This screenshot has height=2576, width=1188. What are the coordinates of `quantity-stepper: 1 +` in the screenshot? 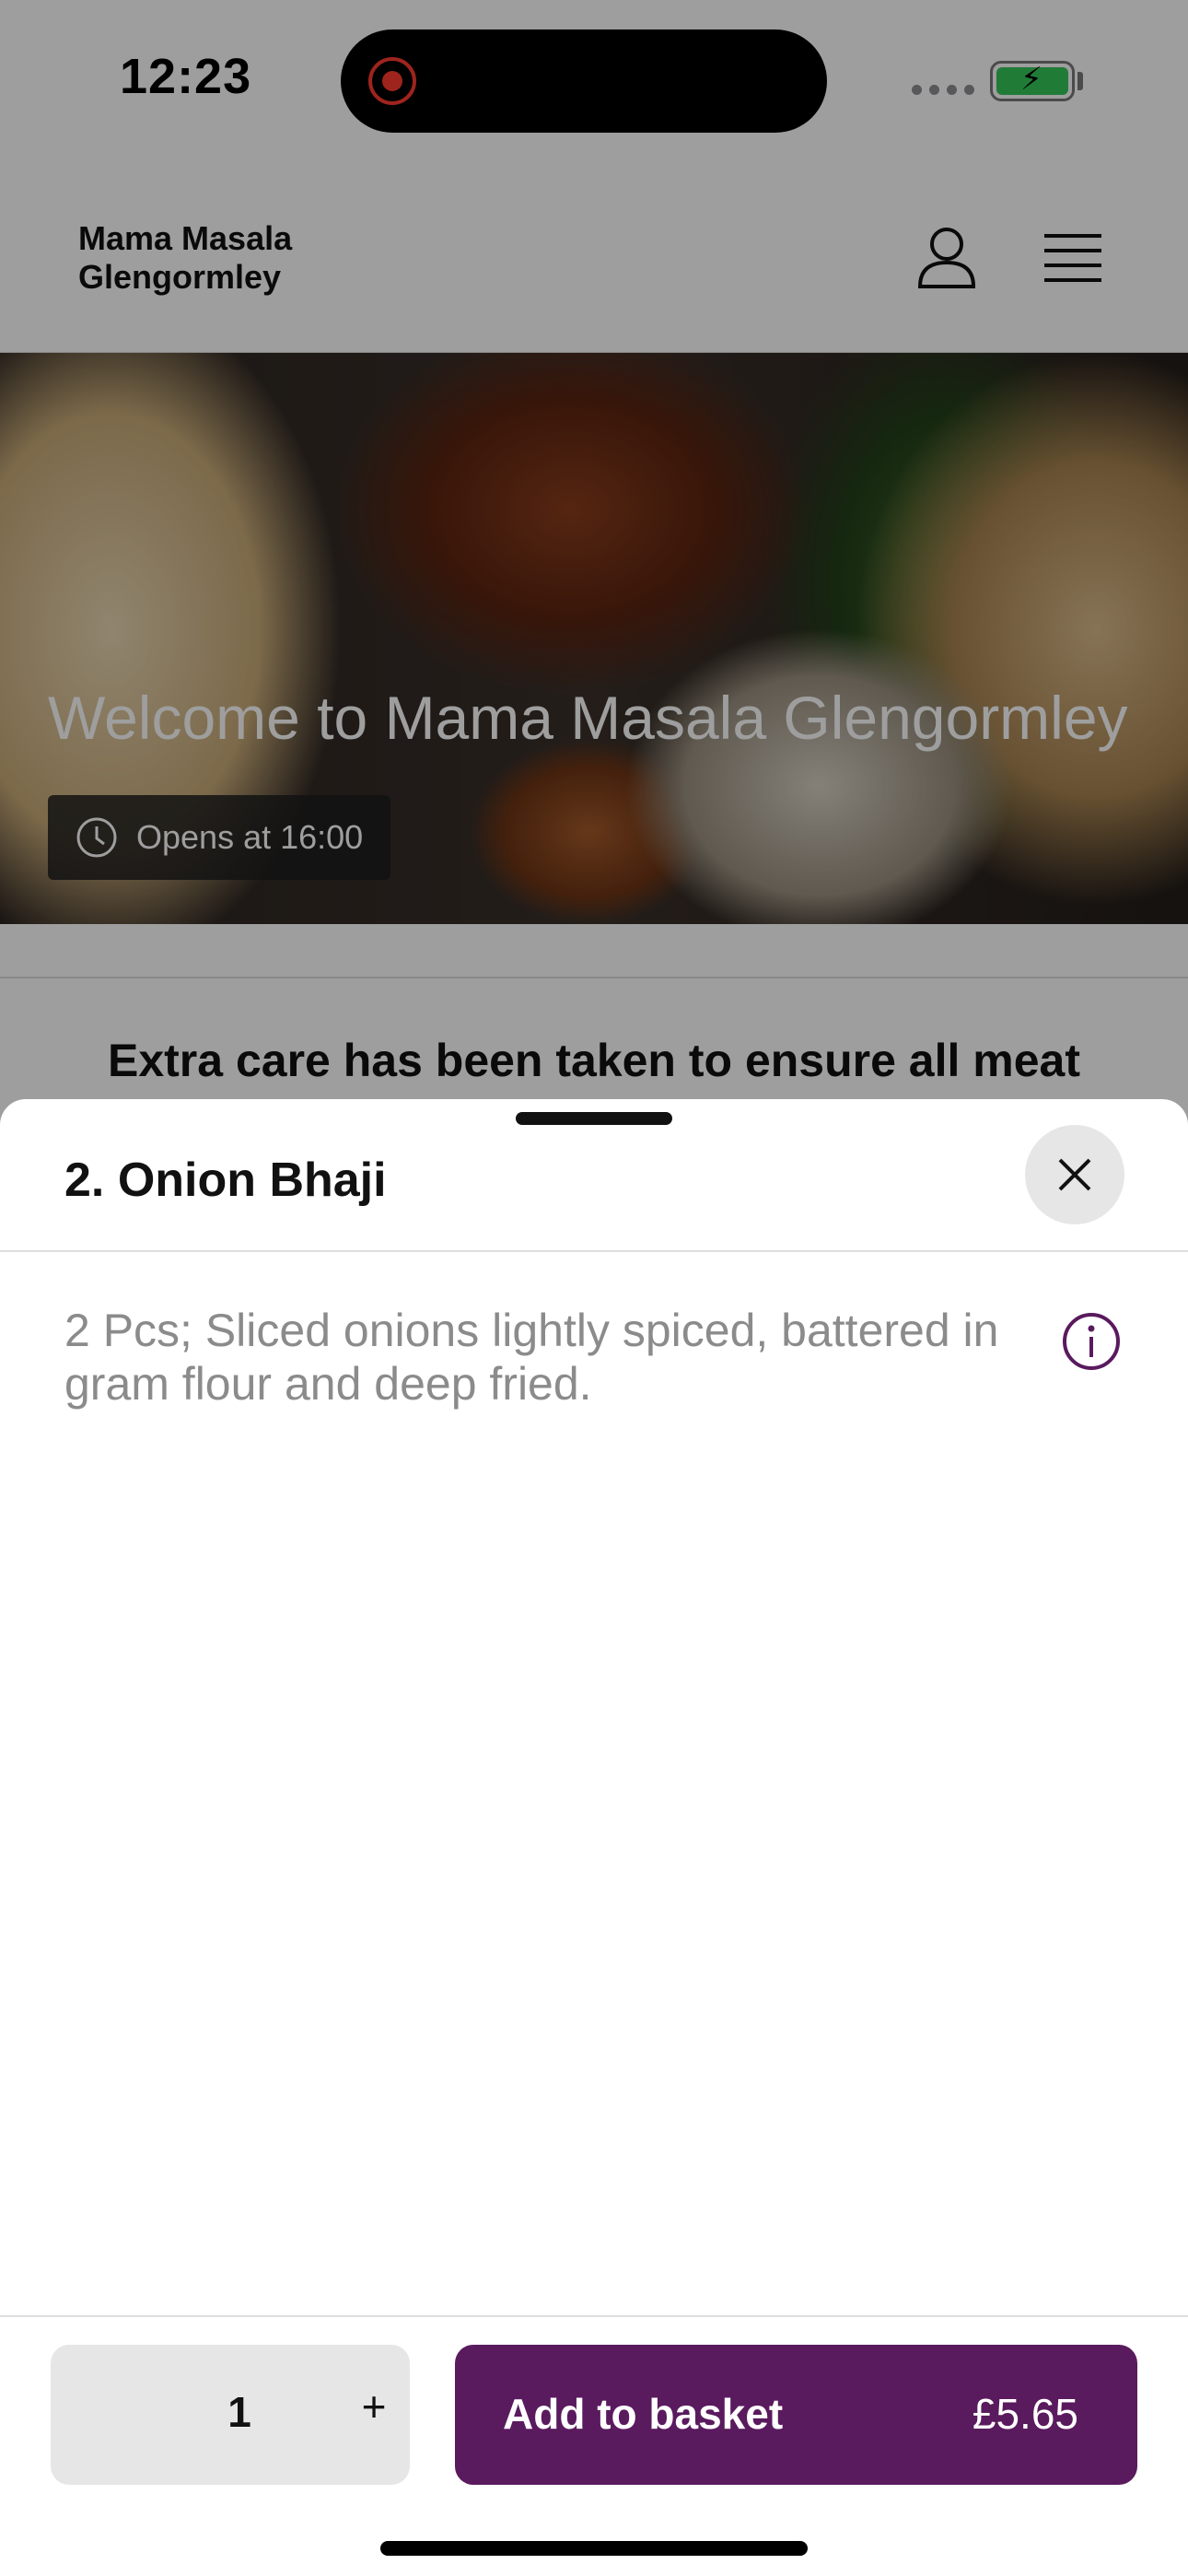 It's located at (230, 2415).